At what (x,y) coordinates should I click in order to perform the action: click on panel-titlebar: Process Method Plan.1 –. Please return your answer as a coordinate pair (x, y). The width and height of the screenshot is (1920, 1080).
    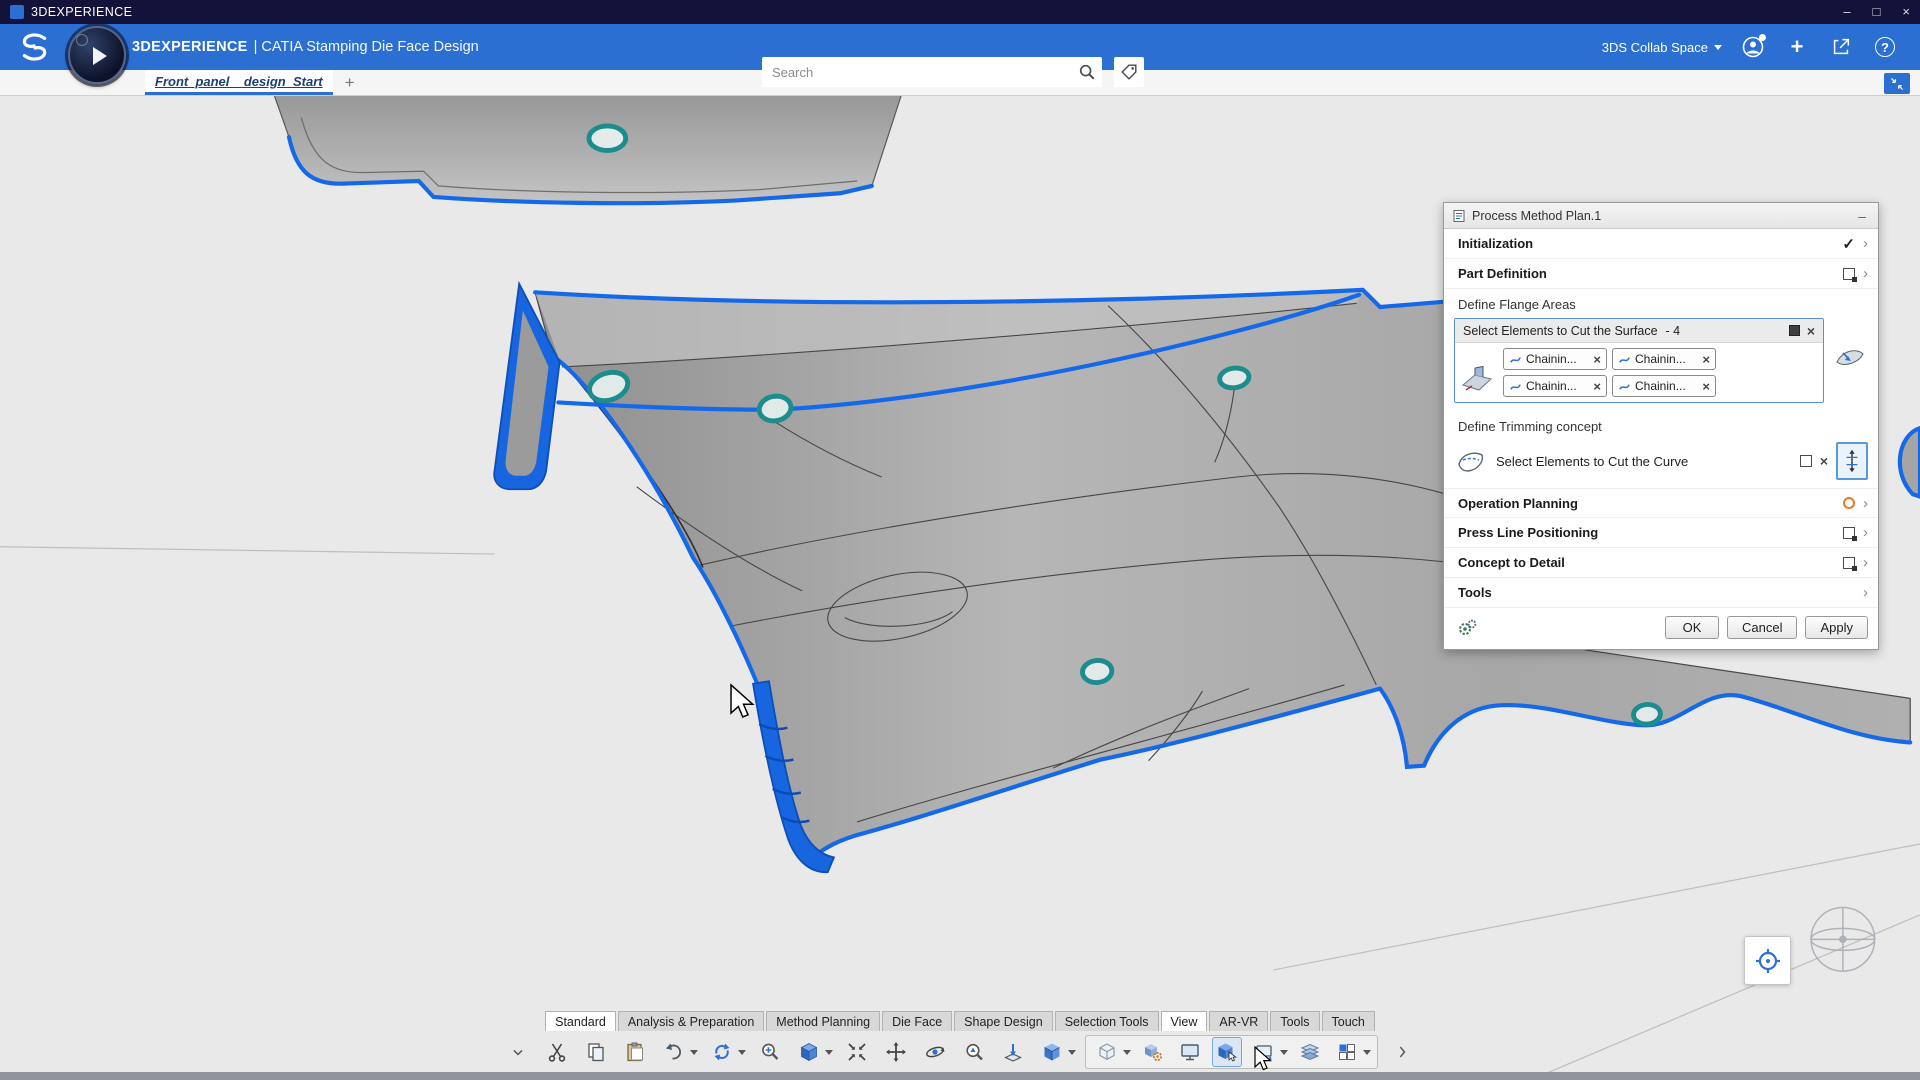
    Looking at the image, I should click on (1661, 216).